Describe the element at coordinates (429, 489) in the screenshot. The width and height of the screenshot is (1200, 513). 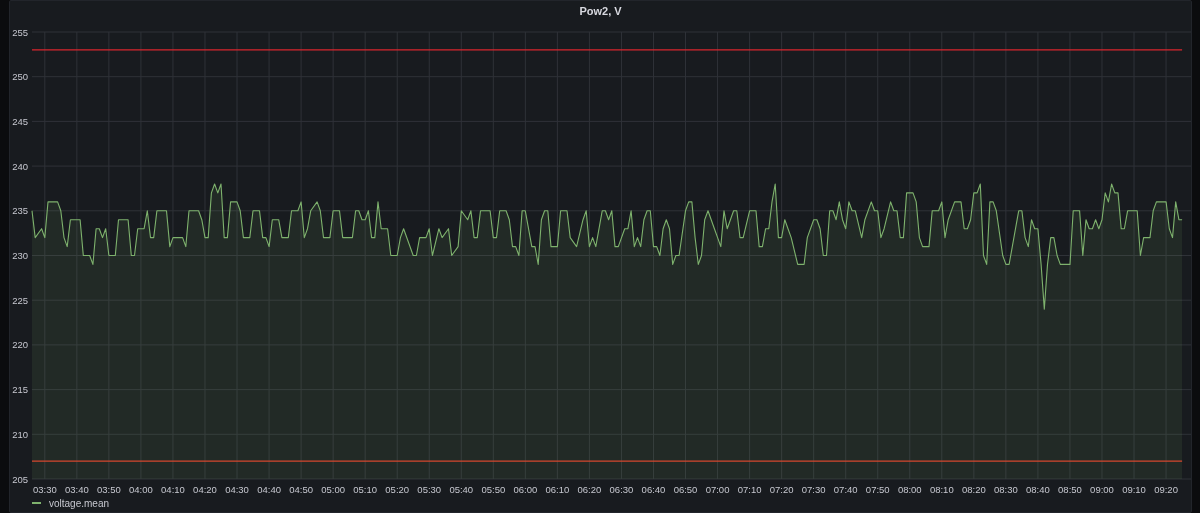
I see `x-axis-label: 05:30` at that location.